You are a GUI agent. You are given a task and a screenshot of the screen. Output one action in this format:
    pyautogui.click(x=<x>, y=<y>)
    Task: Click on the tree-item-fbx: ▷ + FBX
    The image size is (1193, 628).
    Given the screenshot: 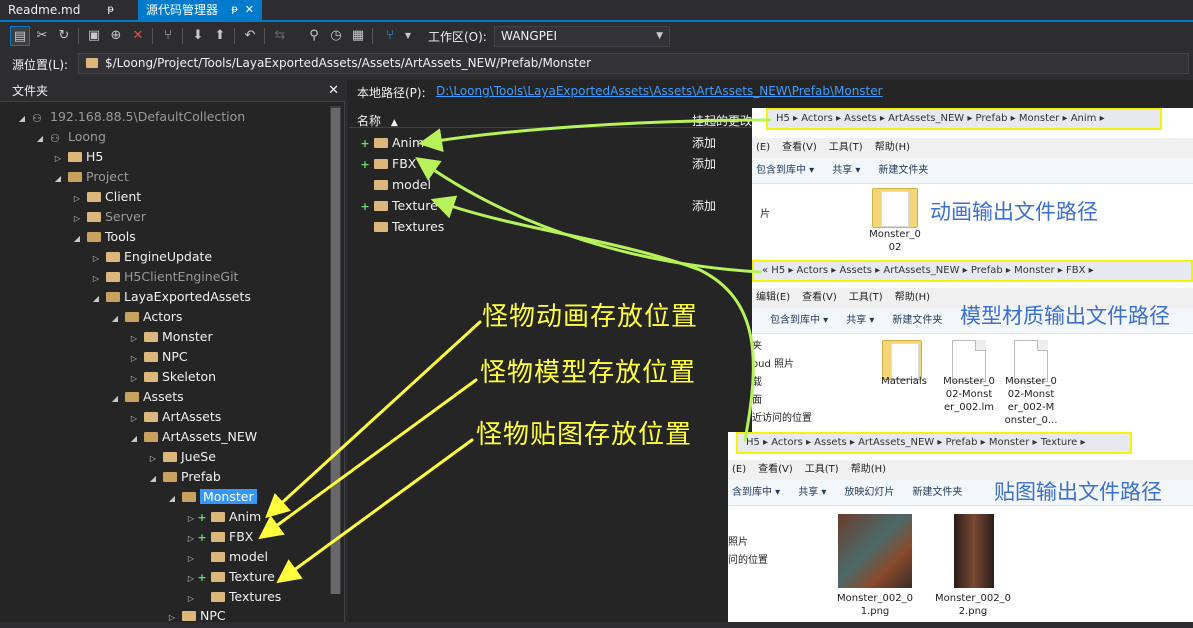 What is the action you would take?
    pyautogui.click(x=219, y=537)
    